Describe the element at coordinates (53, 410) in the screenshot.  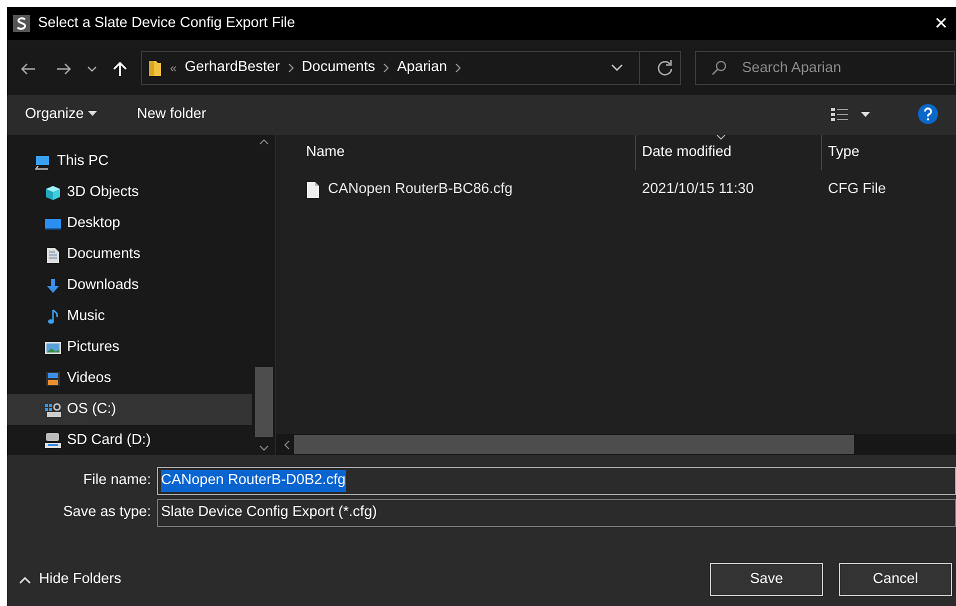
I see `drive-icon` at that location.